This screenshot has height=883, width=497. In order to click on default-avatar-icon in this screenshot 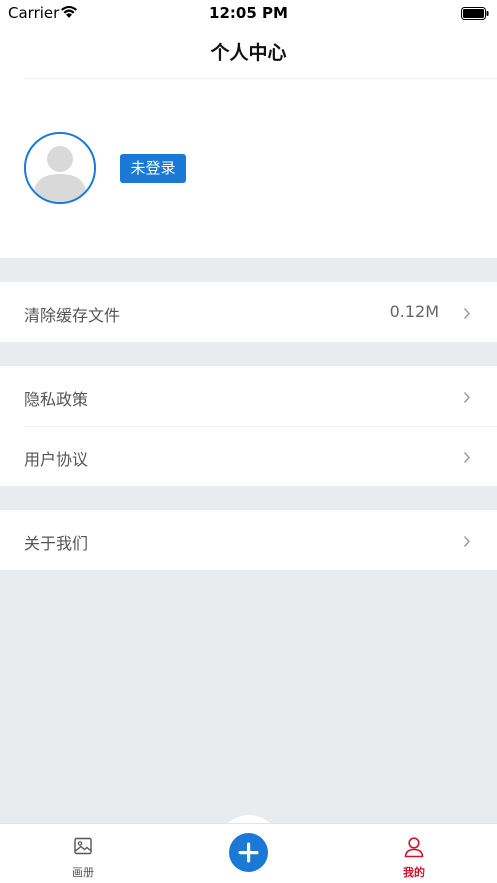, I will do `click(60, 168)`.